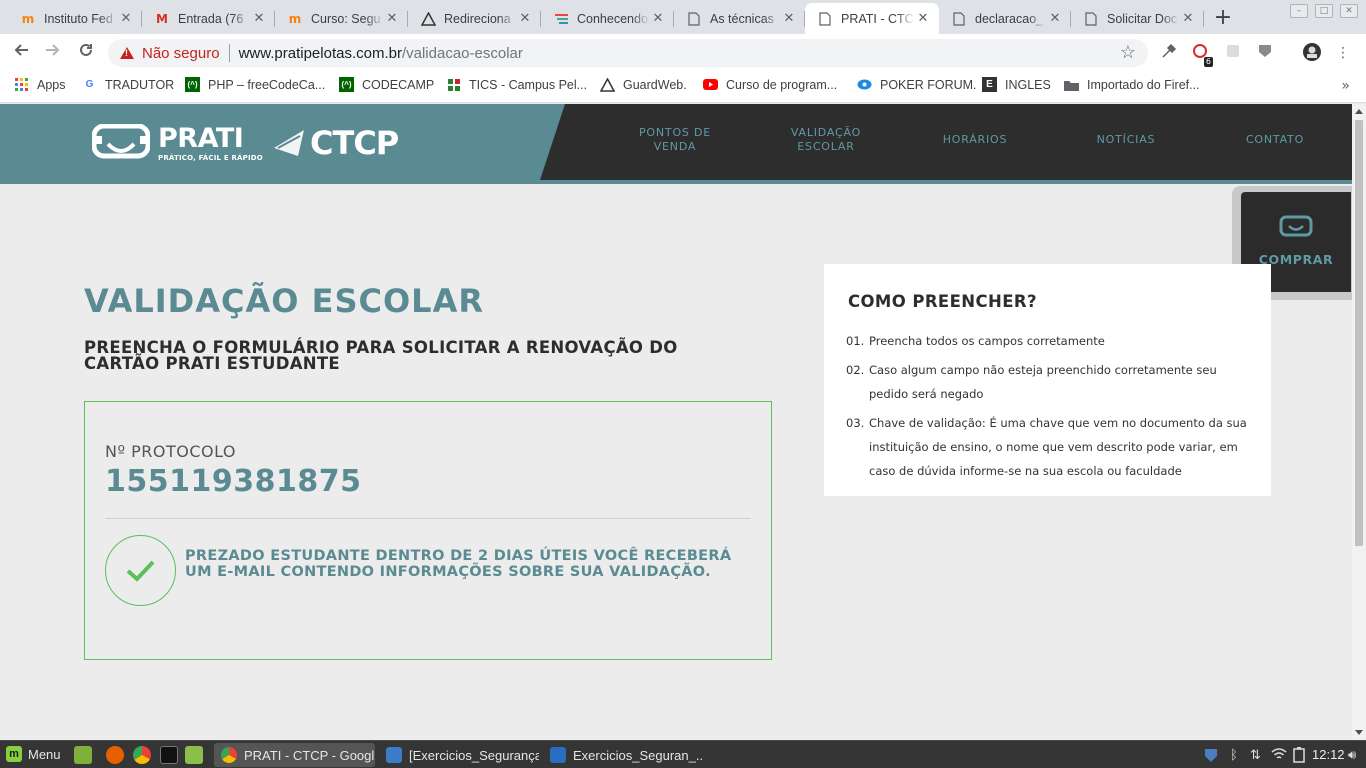 The image size is (1366, 768). What do you see at coordinates (607, 18) in the screenshot?
I see `tab-conhecendo: Conhecendo ✕` at bounding box center [607, 18].